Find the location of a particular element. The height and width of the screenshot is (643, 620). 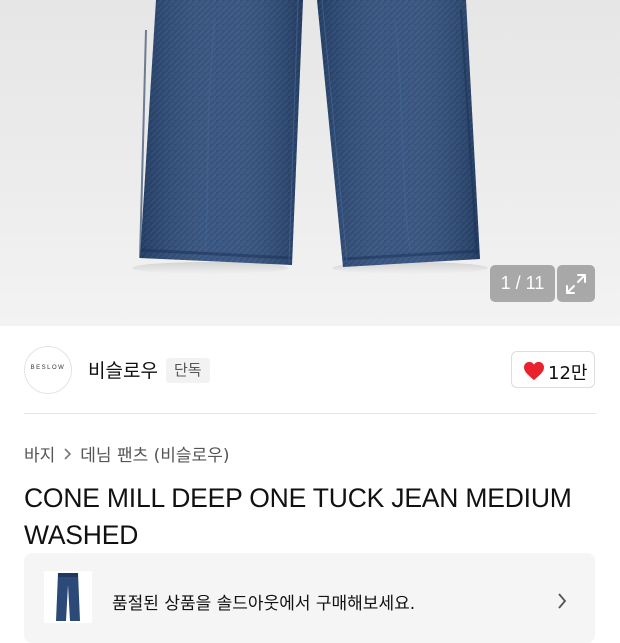

like-button: 12만 is located at coordinates (553, 369).